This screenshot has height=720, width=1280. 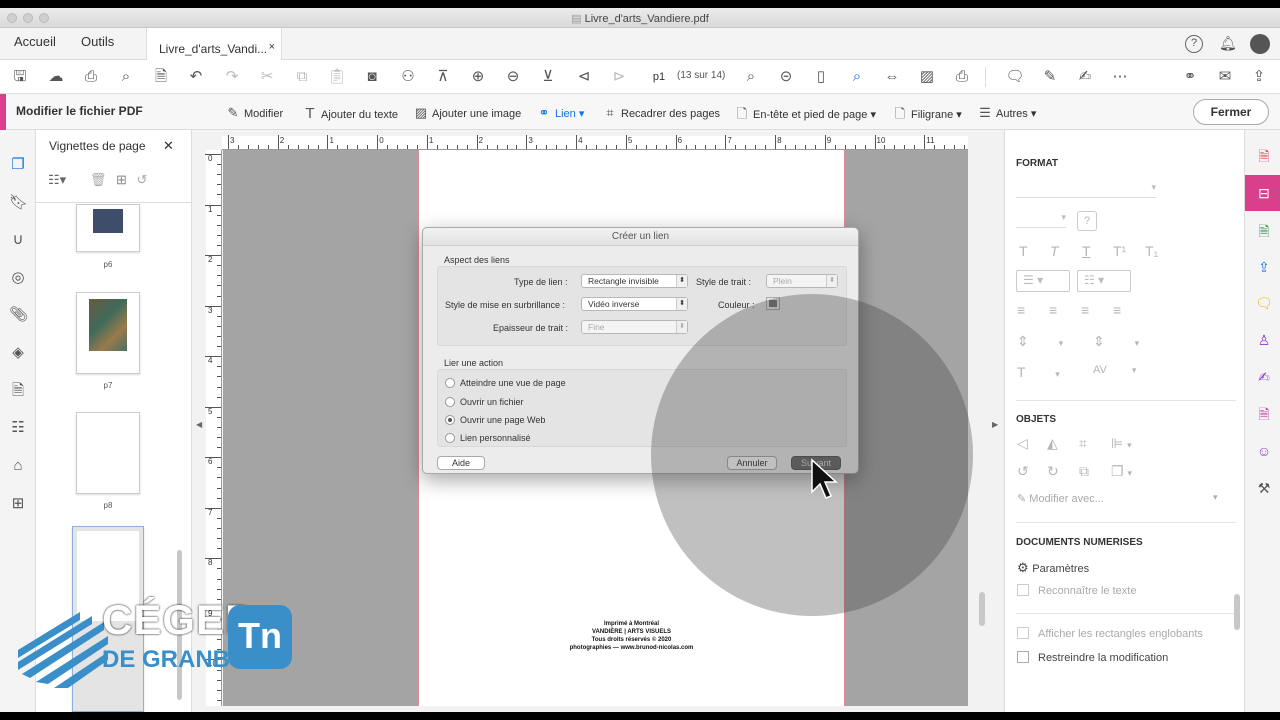 What do you see at coordinates (18, 278) in the screenshot?
I see `target-icon: ◎` at bounding box center [18, 278].